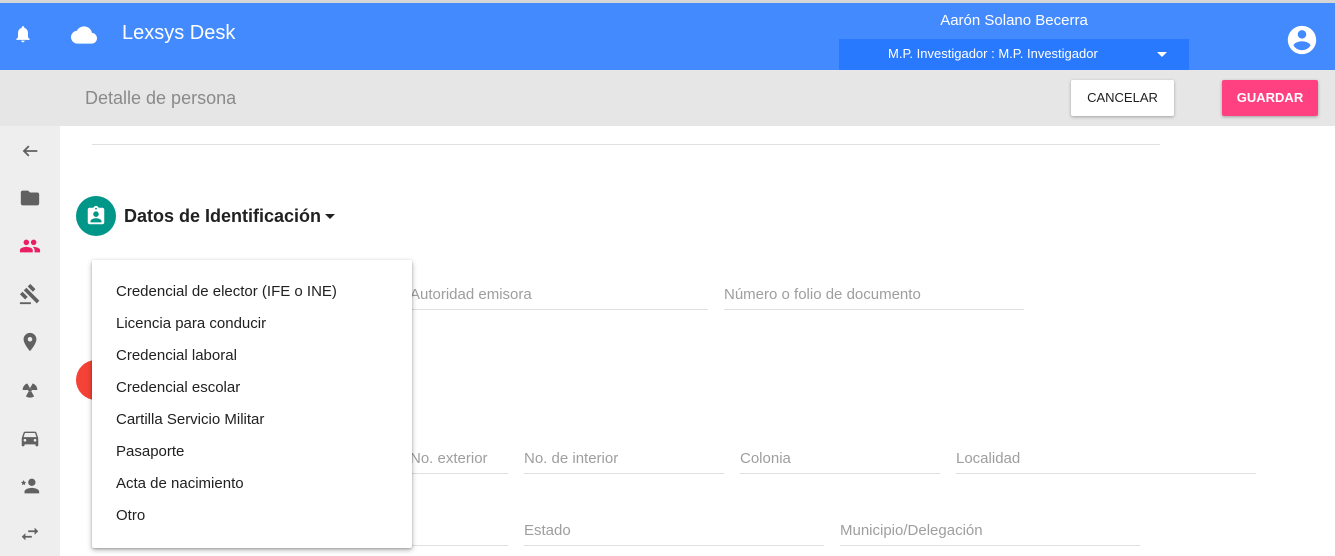 The height and width of the screenshot is (556, 1335). Describe the element at coordinates (626, 144) in the screenshot. I see `section-divider` at that location.